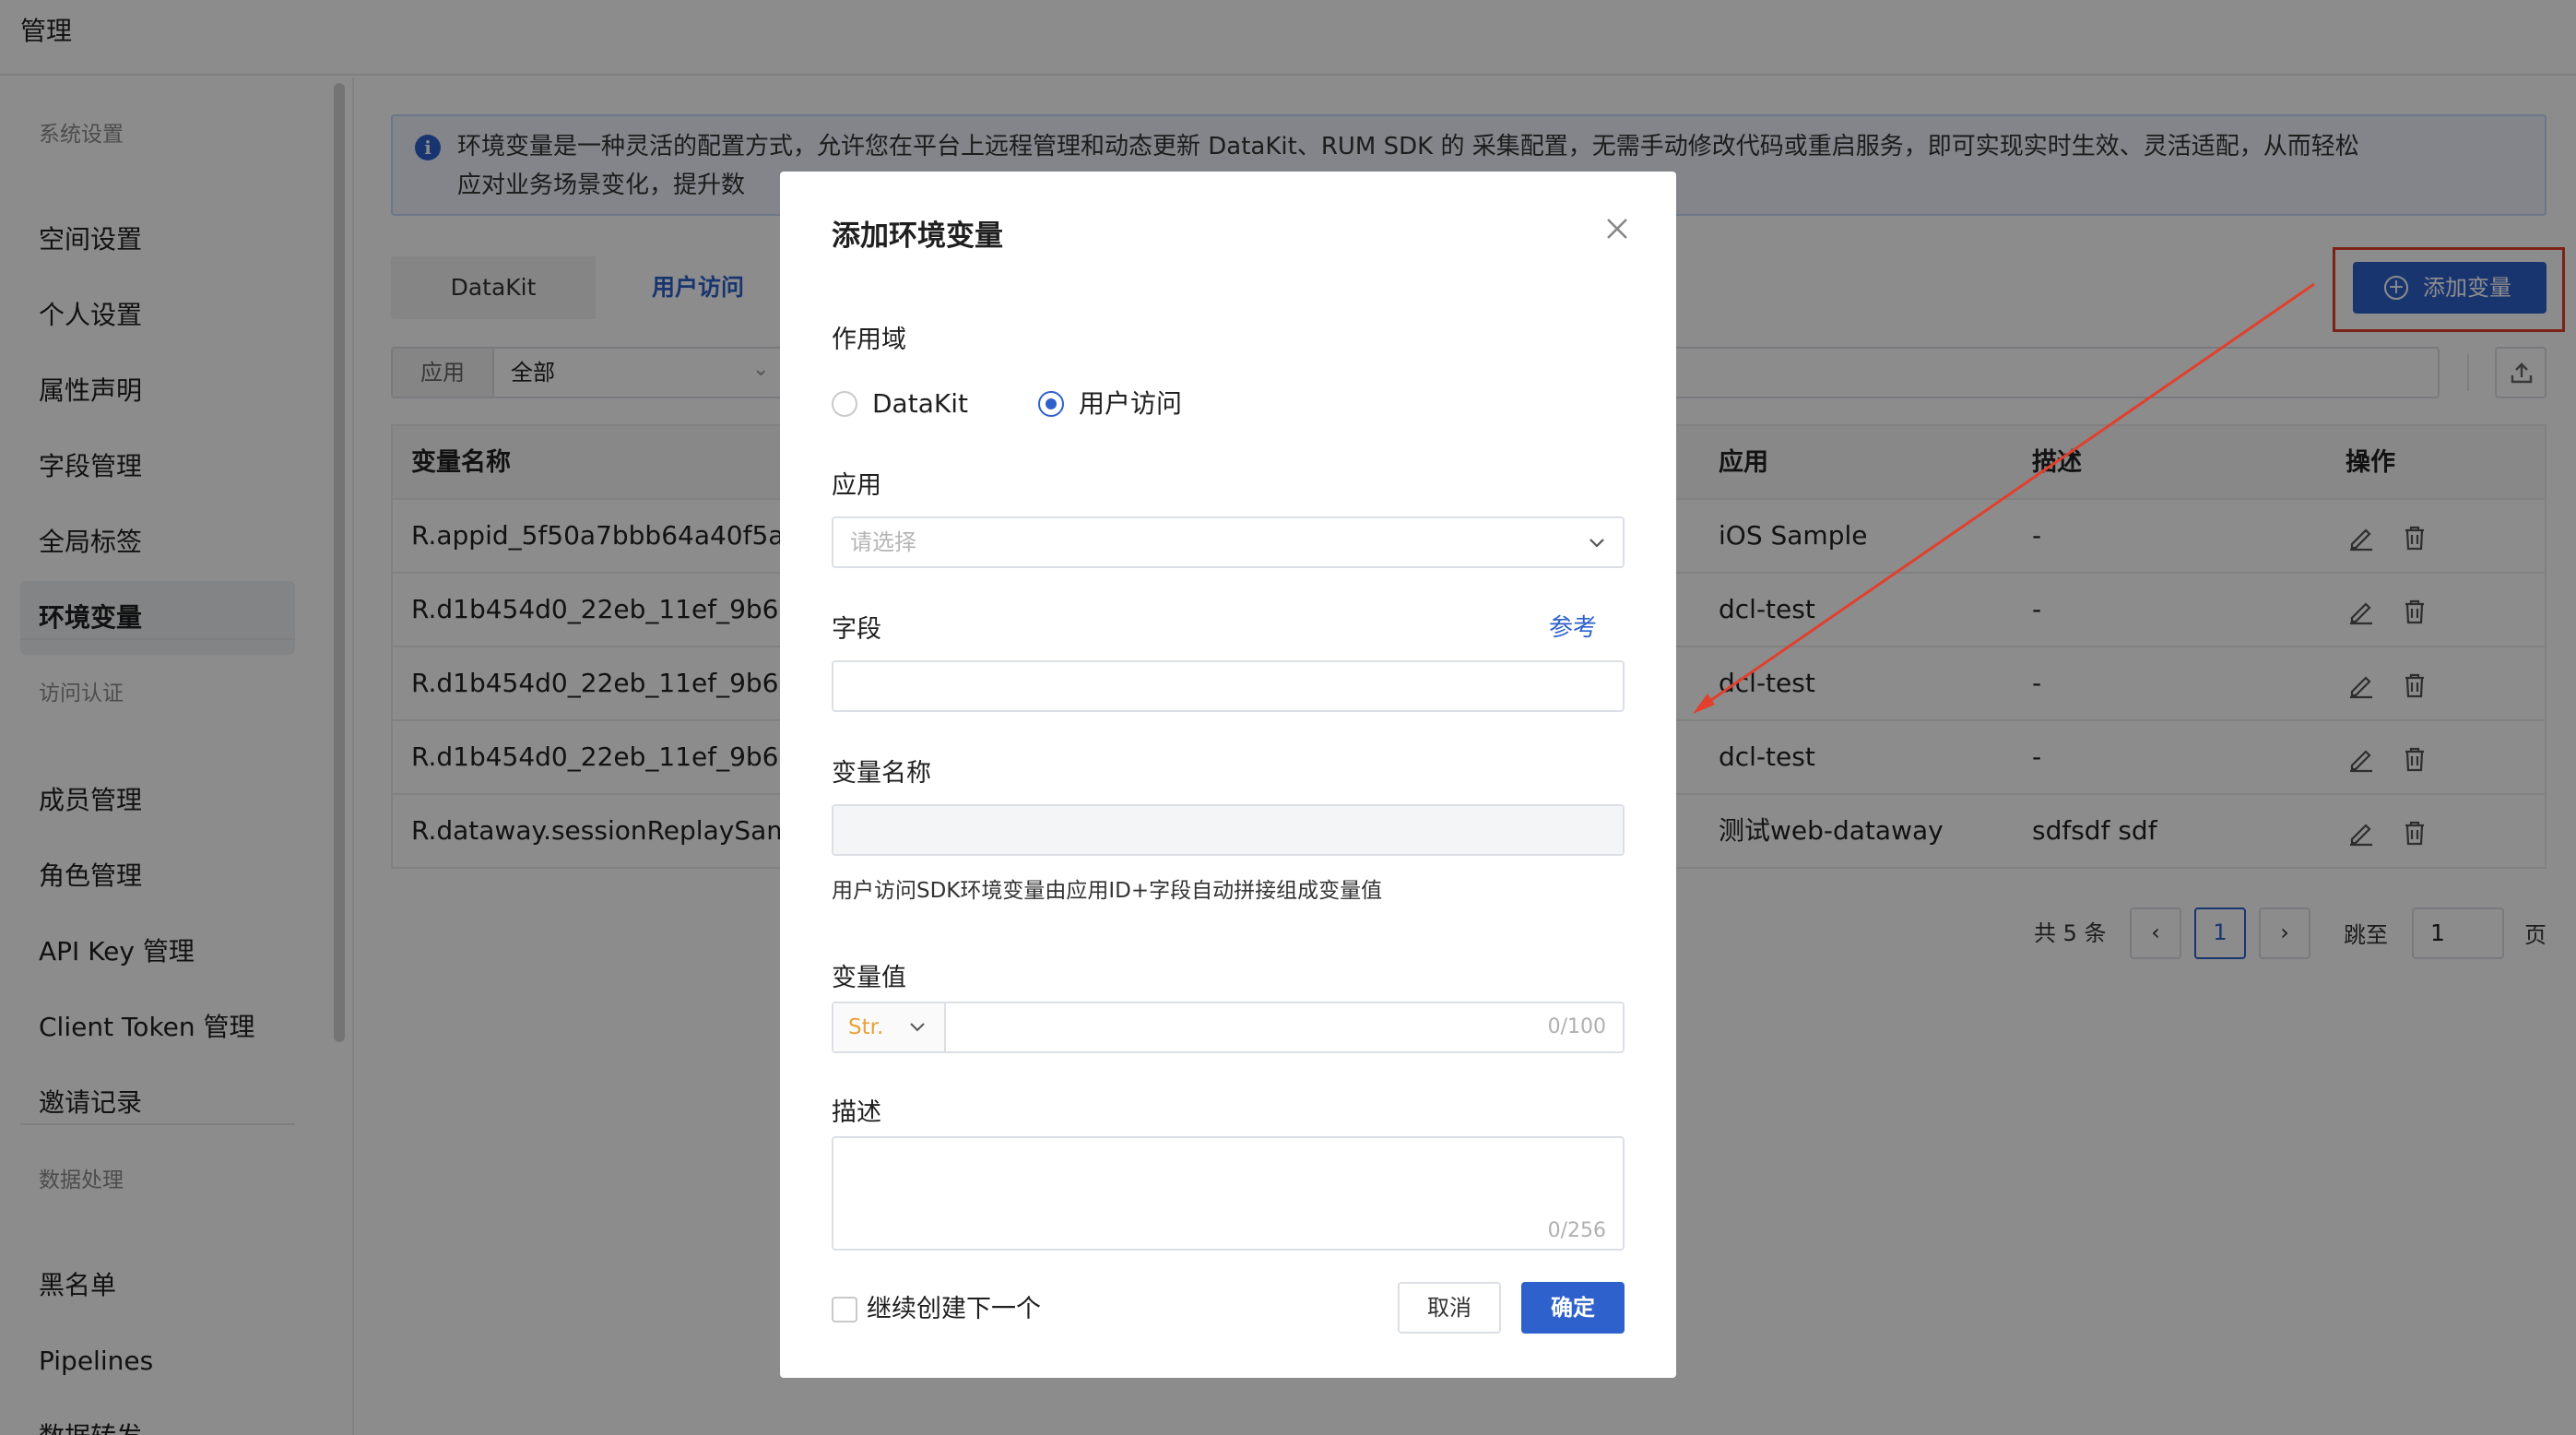 The width and height of the screenshot is (2576, 1435). What do you see at coordinates (1573, 626) in the screenshot?
I see `reference-link: 参考` at bounding box center [1573, 626].